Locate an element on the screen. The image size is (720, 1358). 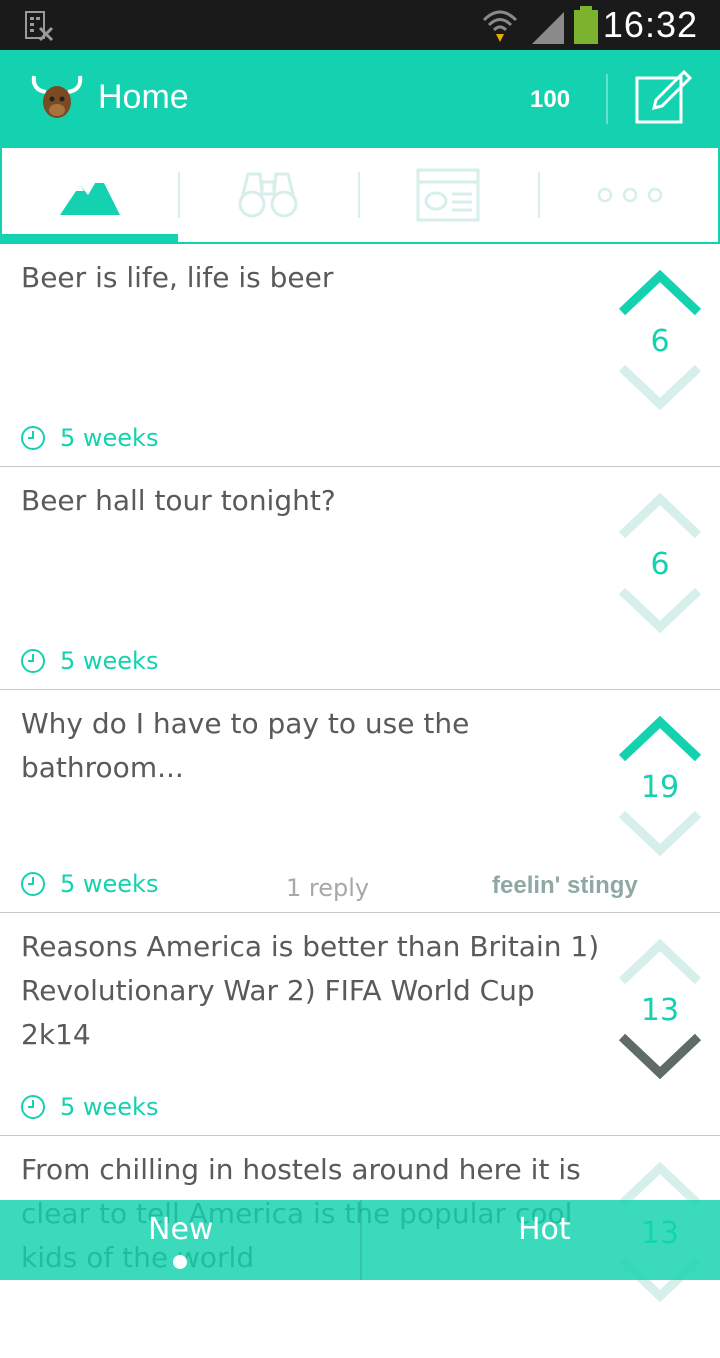
yak-logo-icon is located at coordinates (57, 99).